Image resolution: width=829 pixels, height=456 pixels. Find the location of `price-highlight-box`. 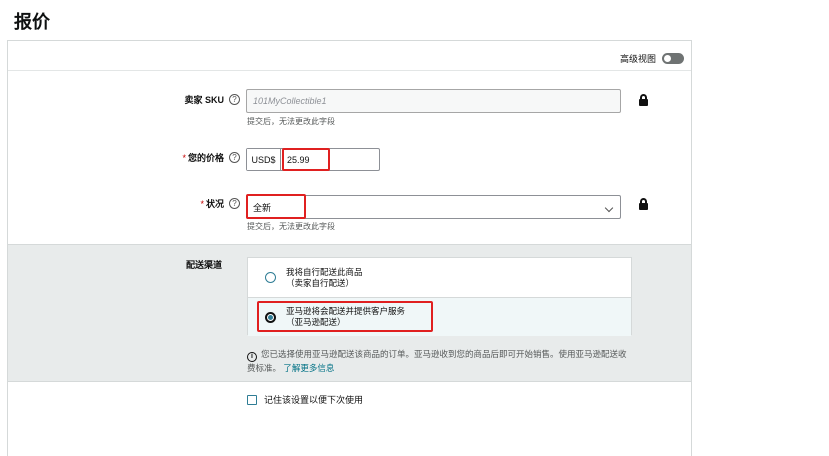

price-highlight-box is located at coordinates (306, 159).